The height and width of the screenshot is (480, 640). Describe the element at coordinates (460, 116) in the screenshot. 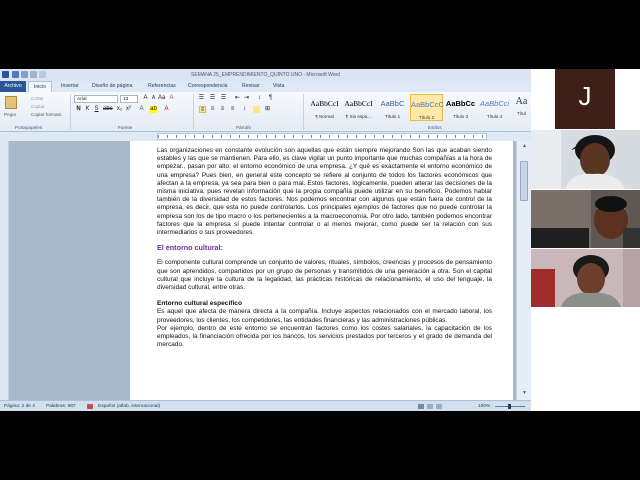

I see `style-name: Título 3` at that location.